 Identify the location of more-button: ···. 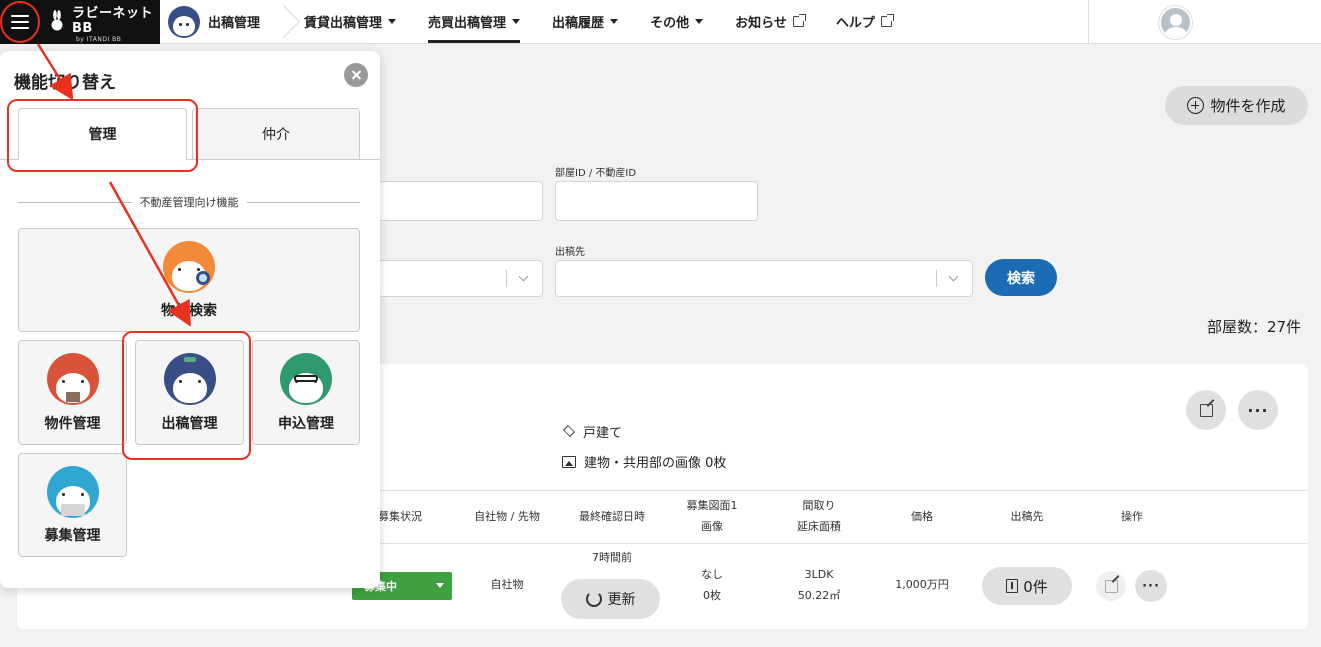
(1258, 410).